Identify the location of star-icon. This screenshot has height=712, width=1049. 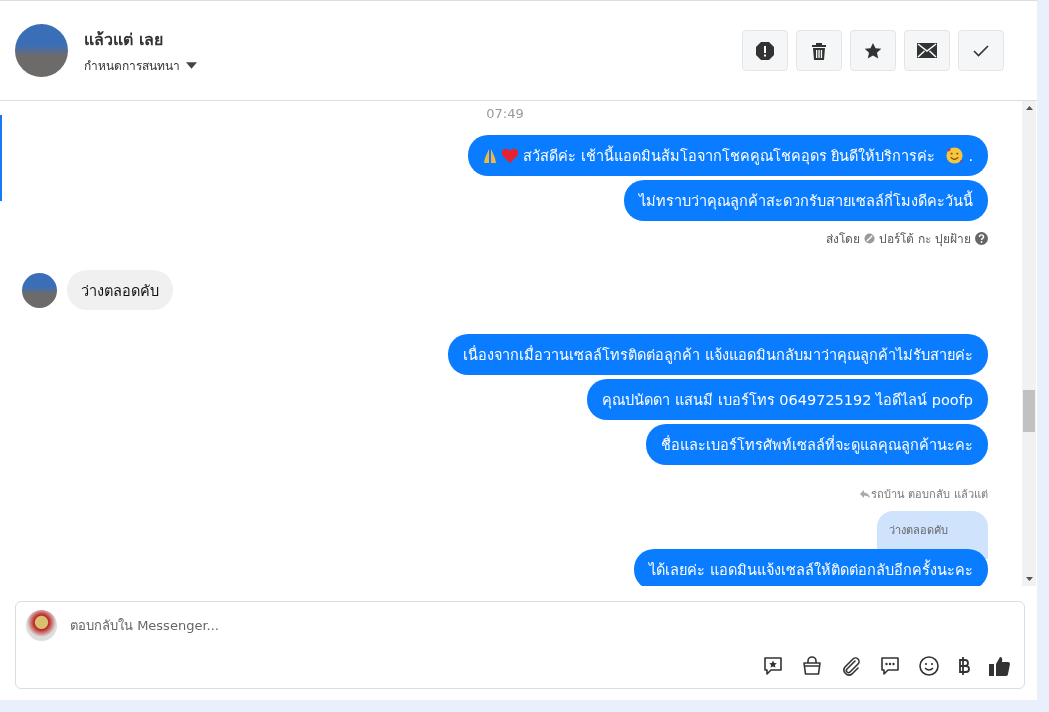
(873, 50).